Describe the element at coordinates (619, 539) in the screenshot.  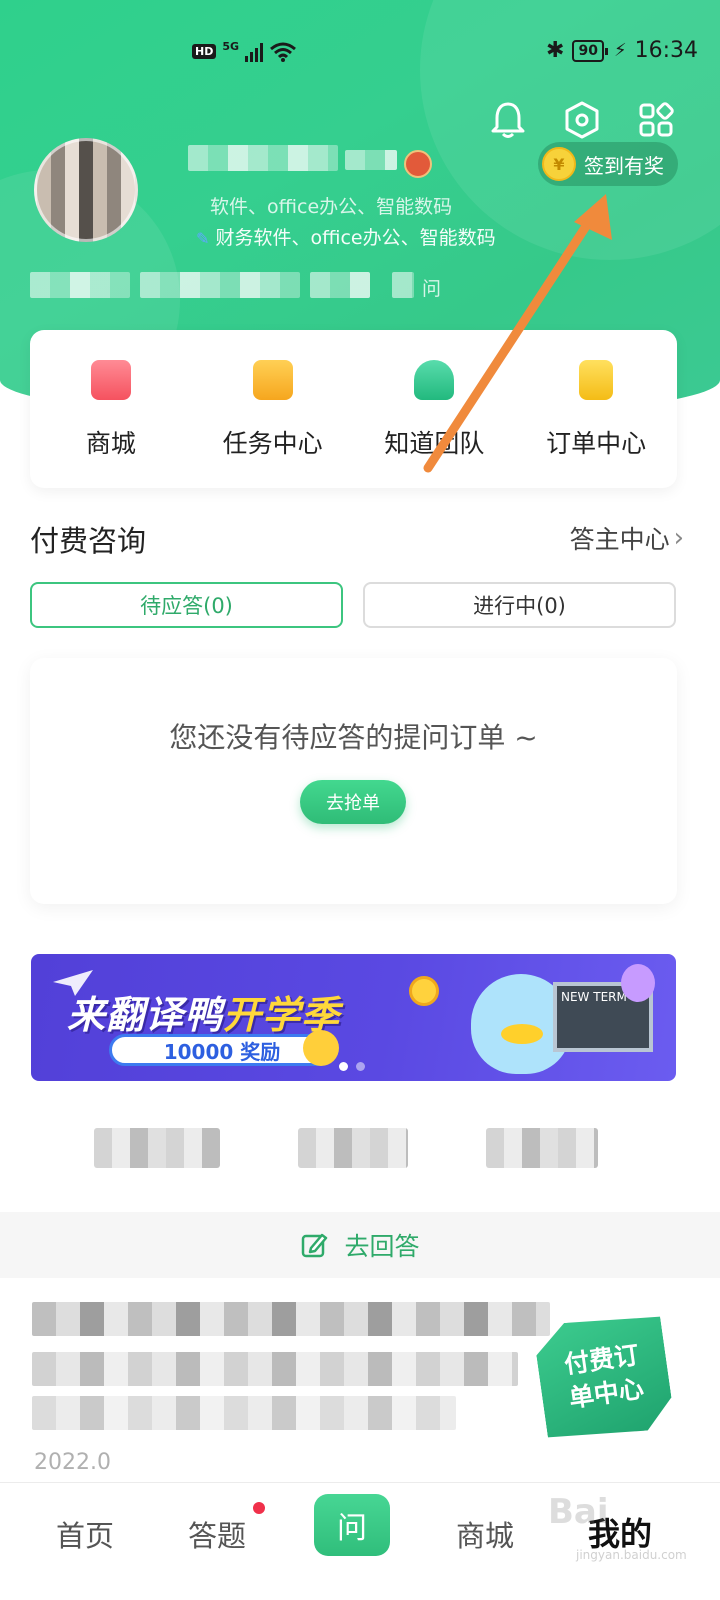
I see `answerer-center-label: 答主中心` at that location.